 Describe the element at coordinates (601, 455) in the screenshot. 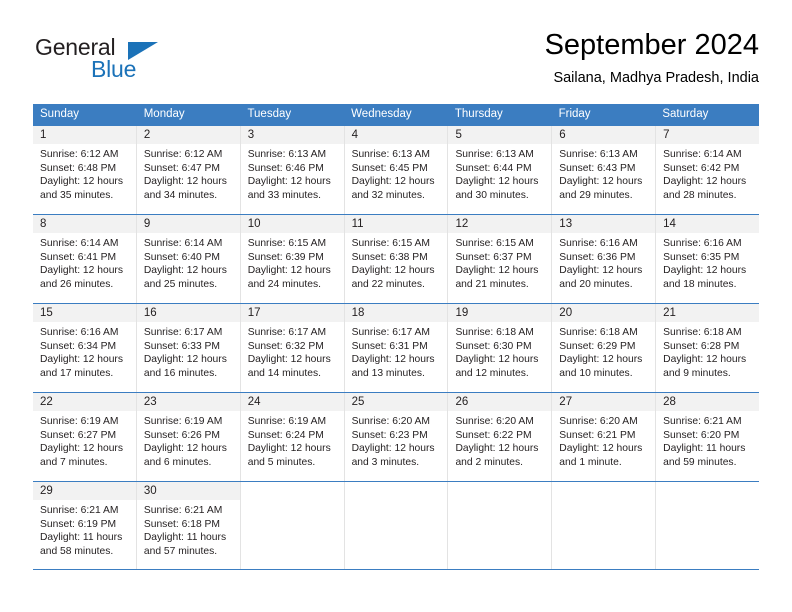

I see `daylight-text: Daylight: 12 hours and 1 minute.` at that location.